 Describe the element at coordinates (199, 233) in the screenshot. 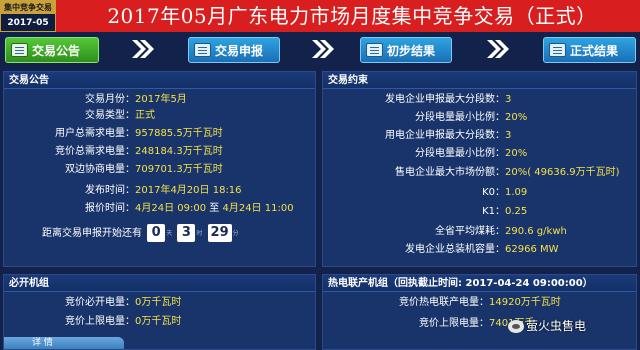

I see `hours-unit: 时` at that location.